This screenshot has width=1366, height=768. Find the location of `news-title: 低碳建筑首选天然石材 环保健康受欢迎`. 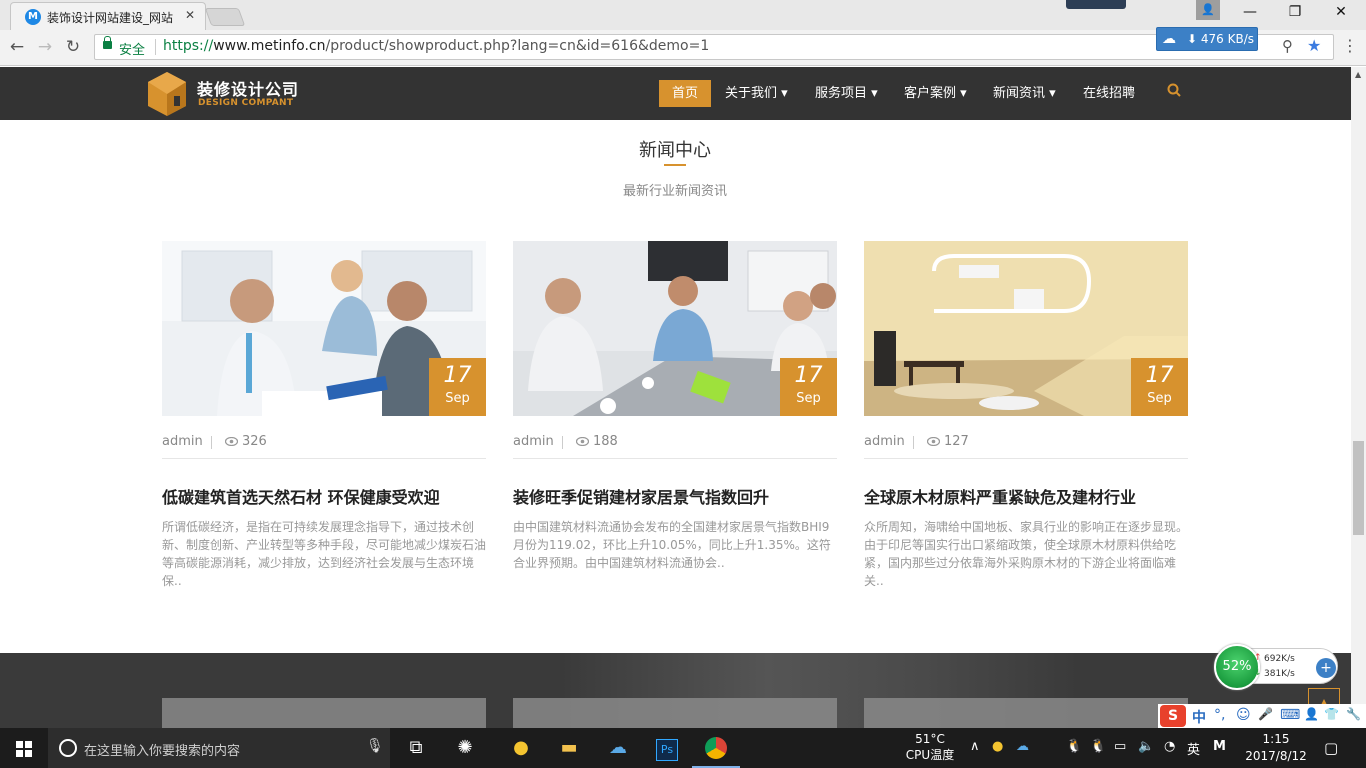

news-title: 低碳建筑首选天然石材 环保健康受欢迎 is located at coordinates (324, 496).